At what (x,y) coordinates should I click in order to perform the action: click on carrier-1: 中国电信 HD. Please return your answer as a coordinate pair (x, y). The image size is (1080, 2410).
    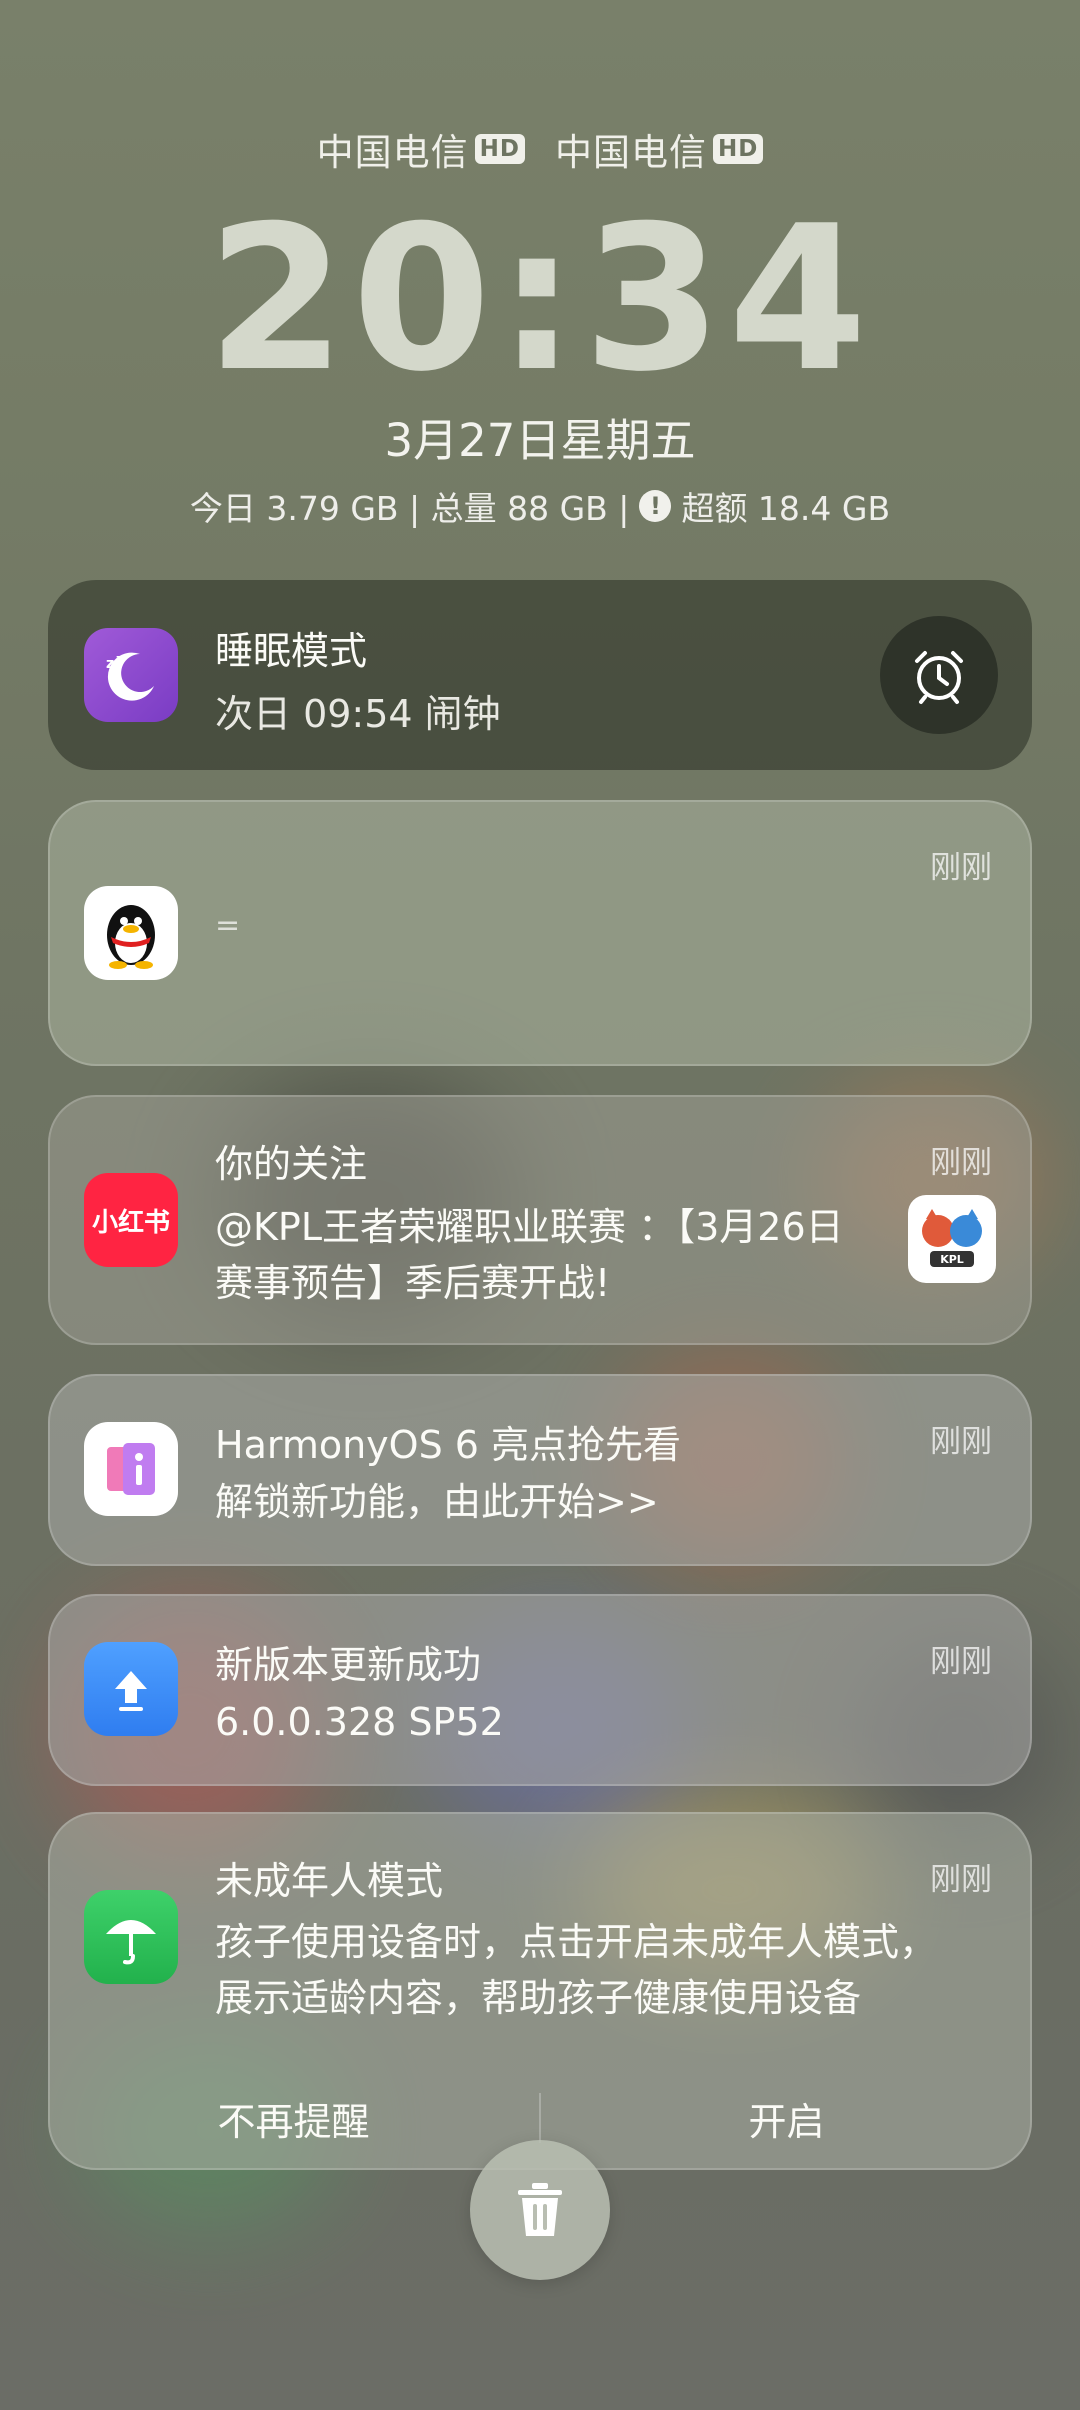
    Looking at the image, I should click on (421, 149).